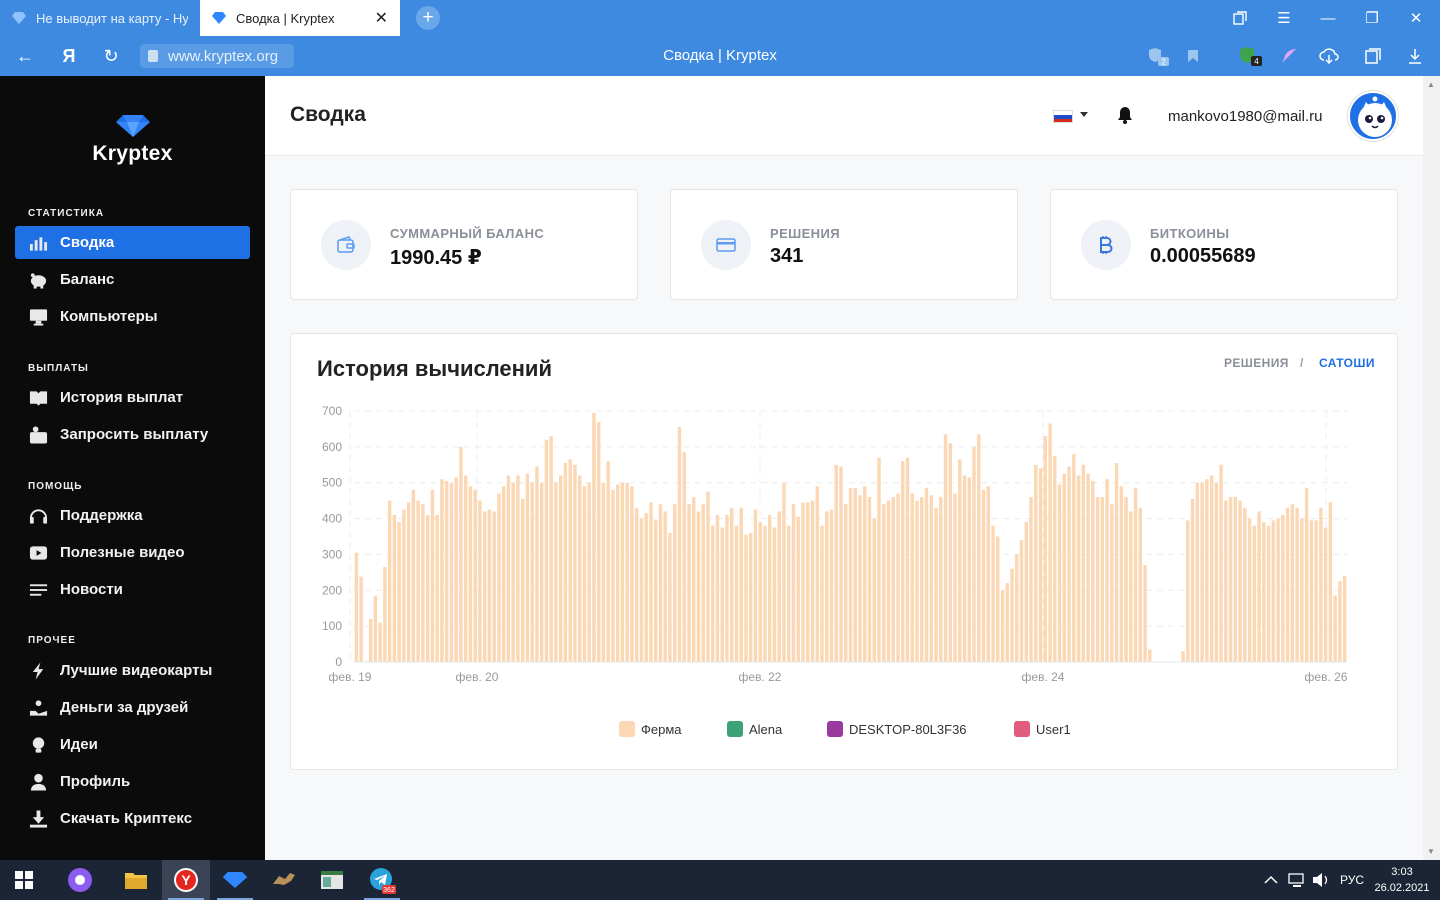 The width and height of the screenshot is (1440, 900). What do you see at coordinates (38, 818) in the screenshot?
I see `download-icon` at bounding box center [38, 818].